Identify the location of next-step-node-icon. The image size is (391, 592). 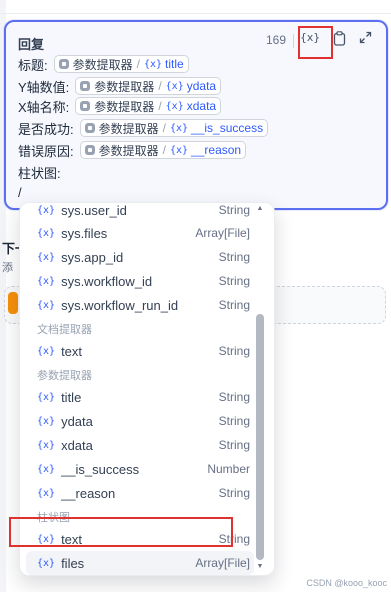
(13, 303).